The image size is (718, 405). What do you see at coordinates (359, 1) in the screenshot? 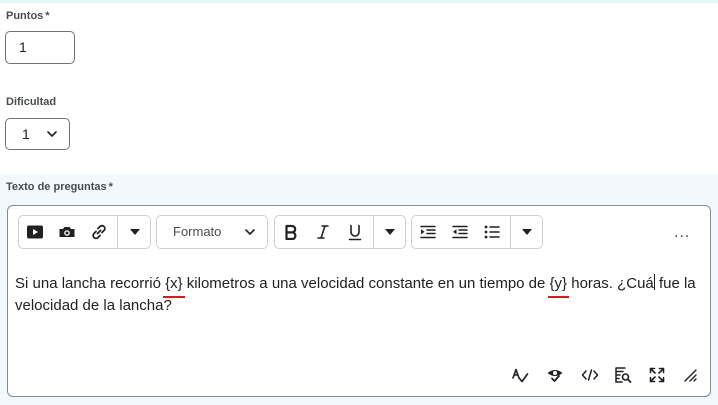
I see `top-divider` at bounding box center [359, 1].